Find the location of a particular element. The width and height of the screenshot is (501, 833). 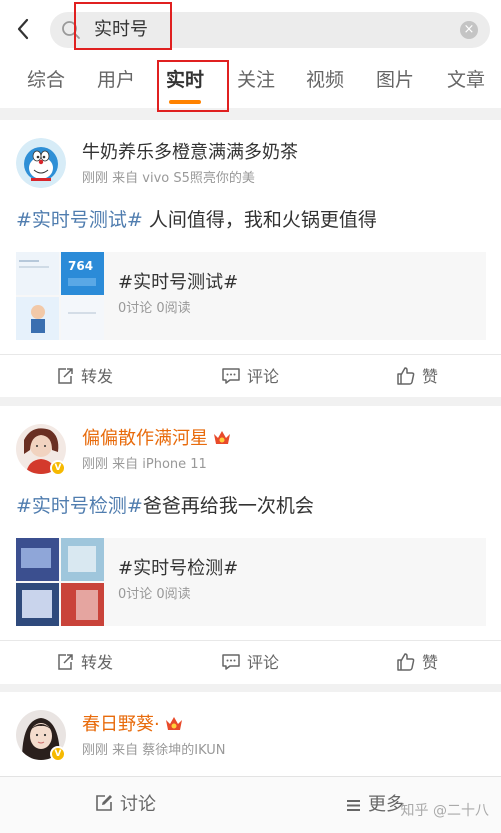

top-bar: 实时号 × 综合 用户 实时 关注 视频 图片 文章 is located at coordinates (250, 56).